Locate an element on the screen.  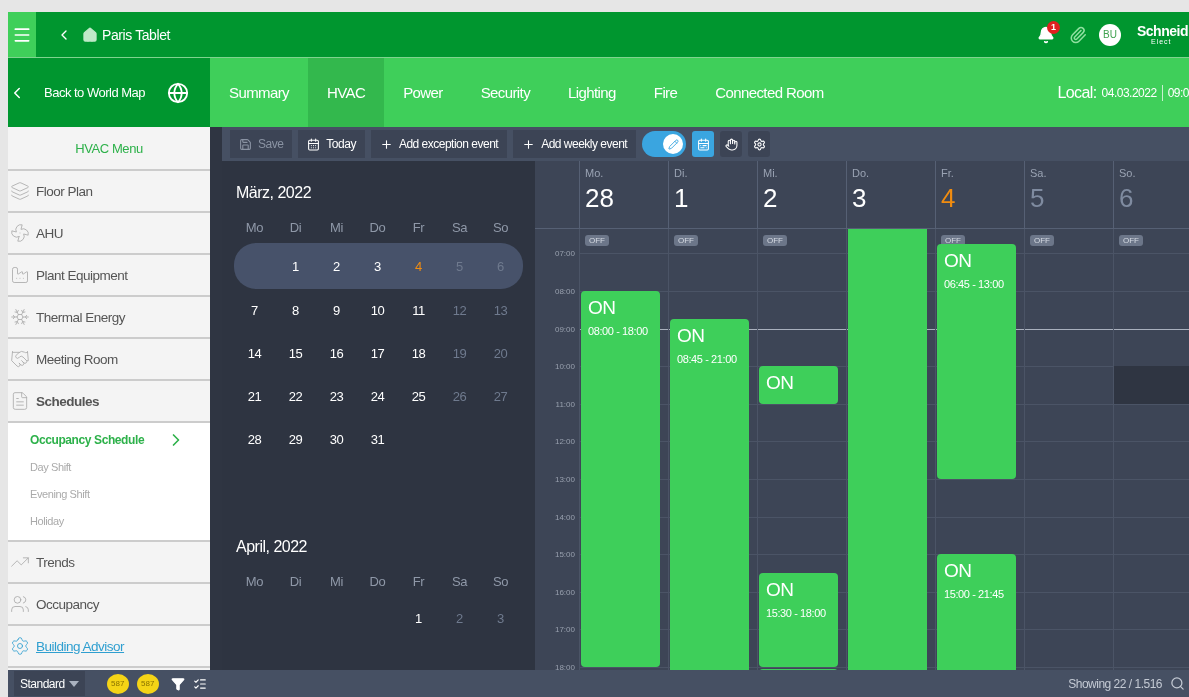
local-label: Local: is located at coordinates (1077, 92).